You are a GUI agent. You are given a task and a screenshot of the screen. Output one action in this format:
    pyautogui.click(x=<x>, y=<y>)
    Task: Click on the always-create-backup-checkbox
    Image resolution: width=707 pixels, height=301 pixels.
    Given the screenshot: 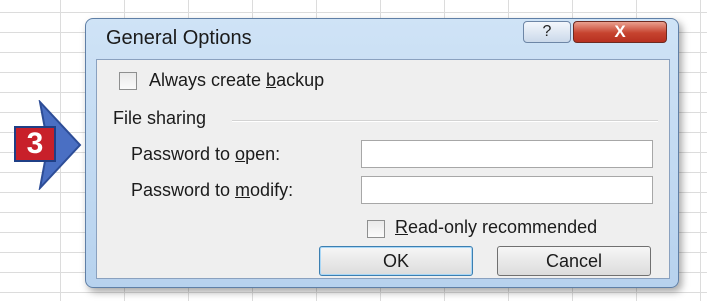 What is the action you would take?
    pyautogui.click(x=128, y=81)
    